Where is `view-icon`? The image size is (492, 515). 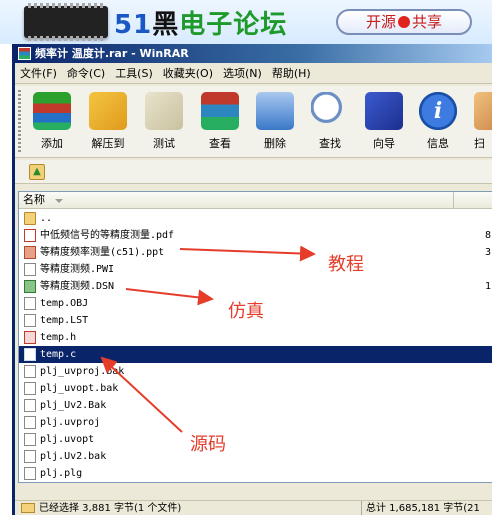
view-icon is located at coordinates (220, 111).